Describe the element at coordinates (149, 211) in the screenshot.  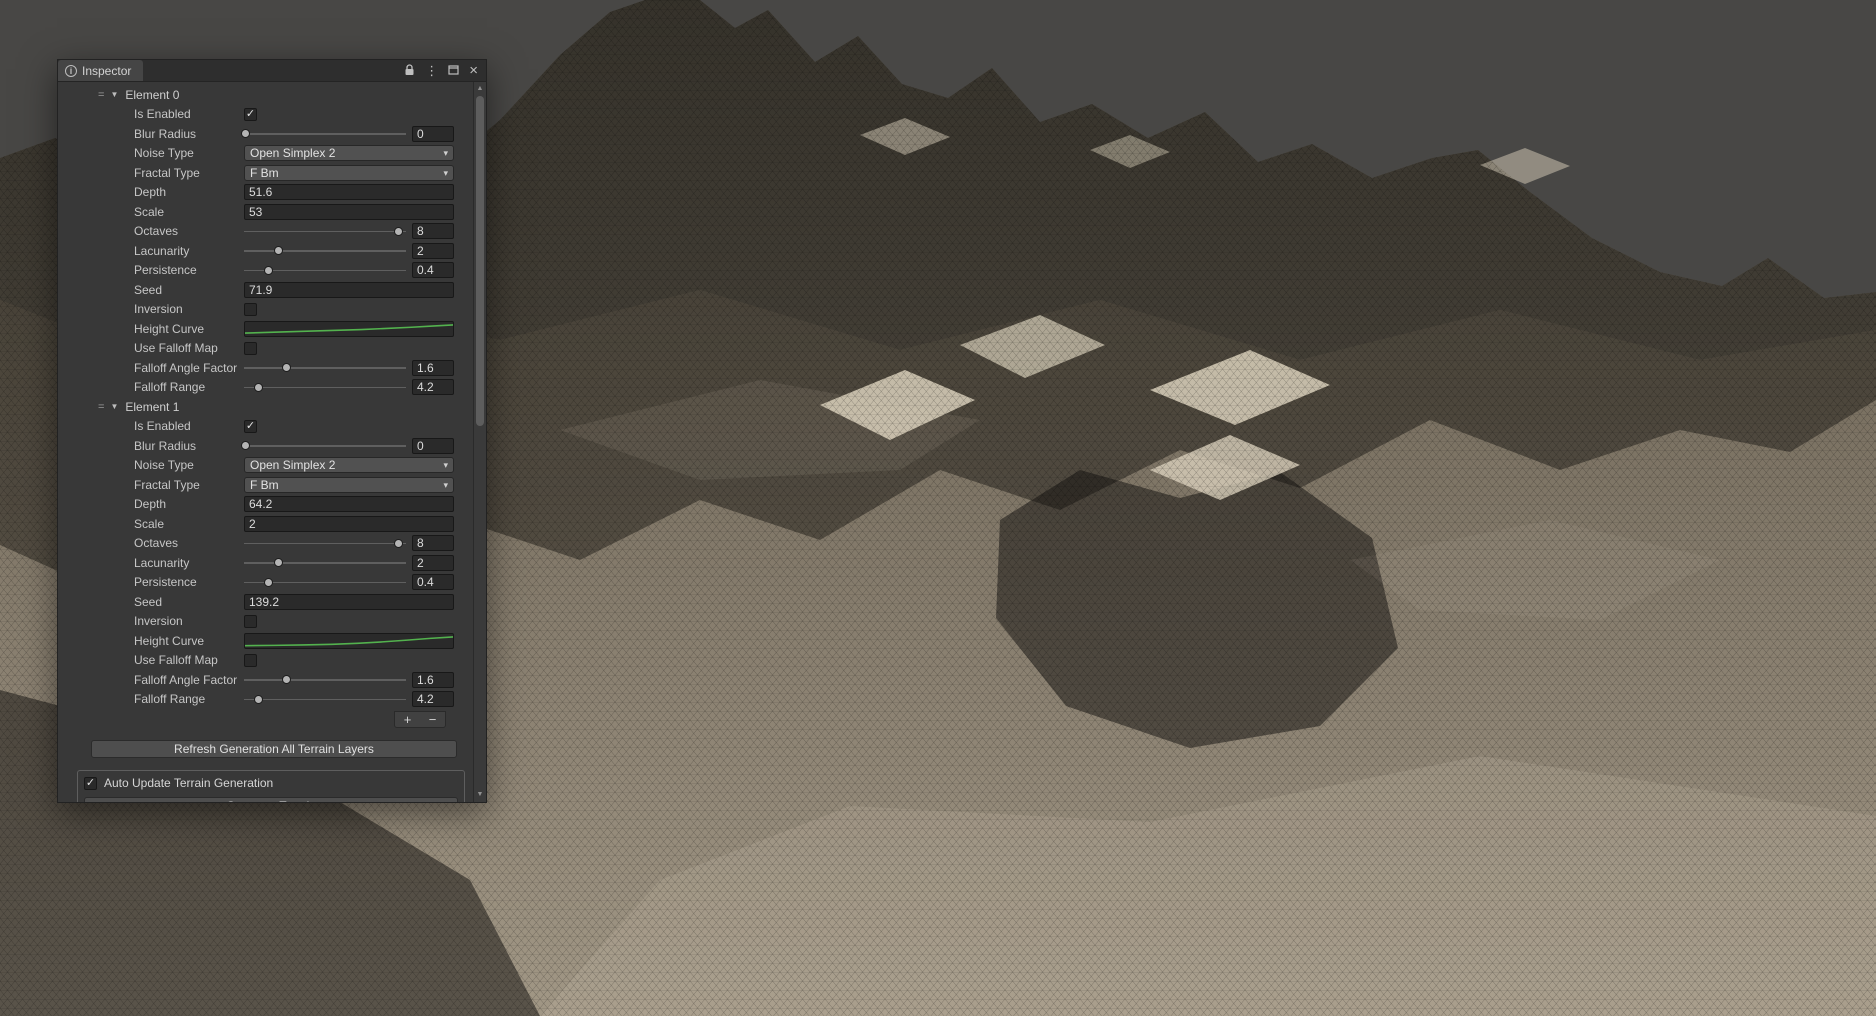
I see `field-label: Scale` at that location.